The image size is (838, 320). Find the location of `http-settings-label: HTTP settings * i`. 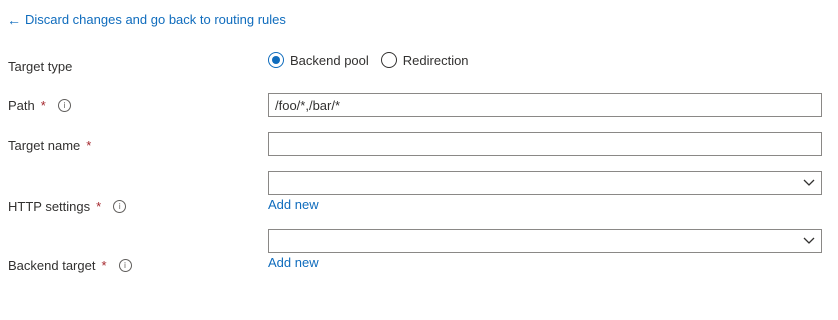

http-settings-label: HTTP settings * i is located at coordinates (67, 206).